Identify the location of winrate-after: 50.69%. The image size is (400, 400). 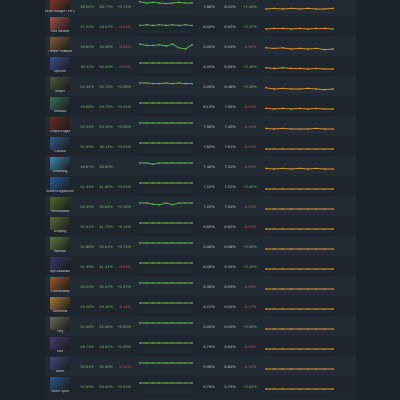
(106, 366).